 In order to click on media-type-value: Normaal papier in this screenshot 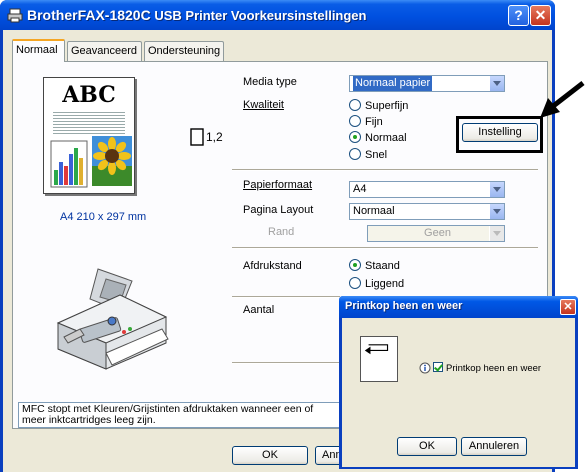, I will do `click(393, 83)`.